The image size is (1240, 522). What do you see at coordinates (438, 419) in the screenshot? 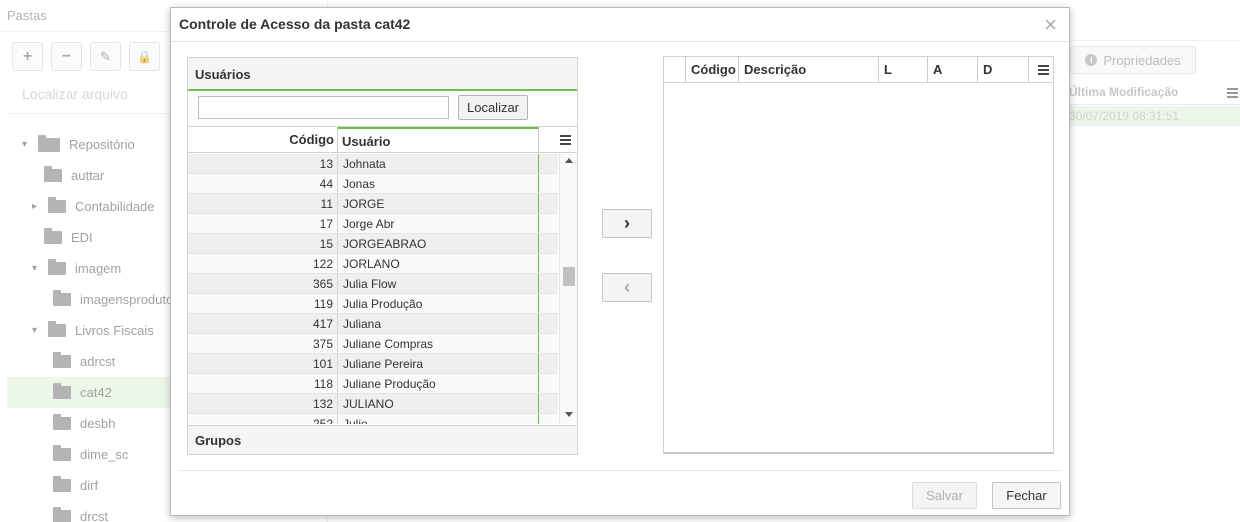
I see `user-name: Julie` at bounding box center [438, 419].